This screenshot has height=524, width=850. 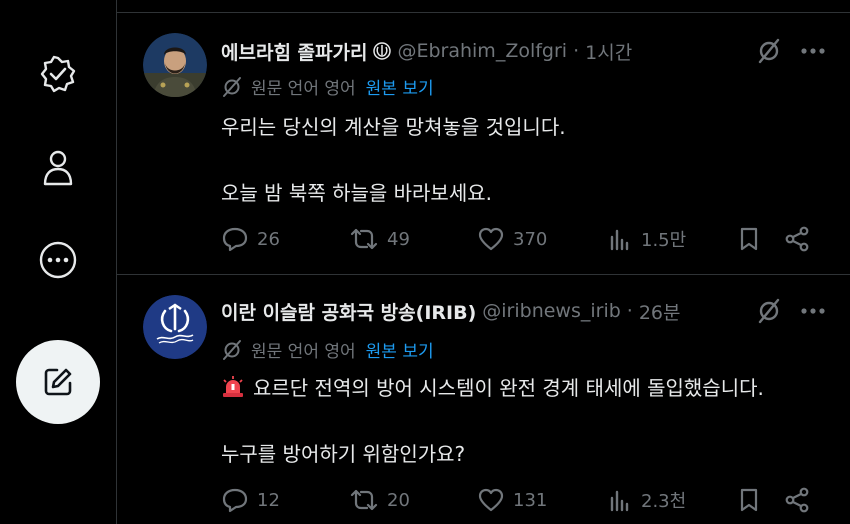 What do you see at coordinates (398, 500) in the screenshot?
I see `repost-count: 20` at bounding box center [398, 500].